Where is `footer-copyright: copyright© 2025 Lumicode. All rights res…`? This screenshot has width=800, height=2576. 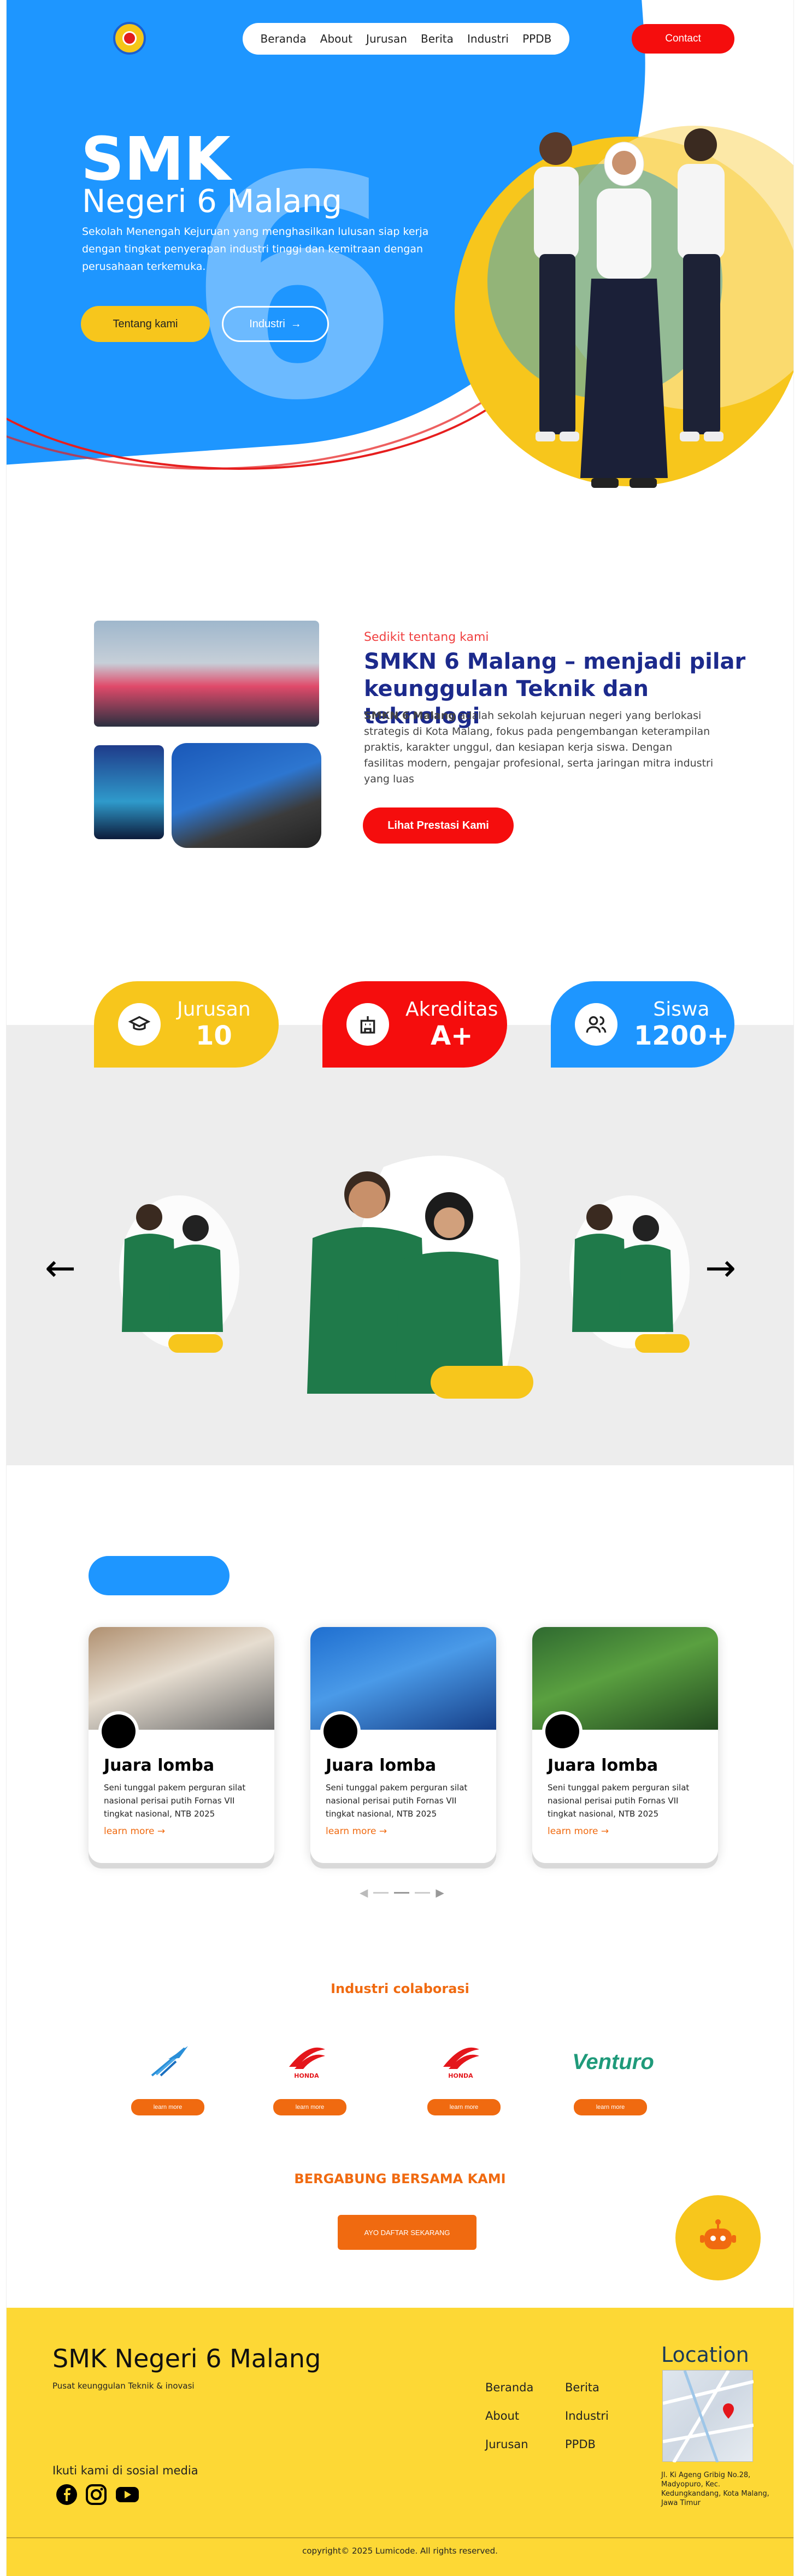 footer-copyright: copyright© 2025 Lumicode. All rights res… is located at coordinates (400, 2551).